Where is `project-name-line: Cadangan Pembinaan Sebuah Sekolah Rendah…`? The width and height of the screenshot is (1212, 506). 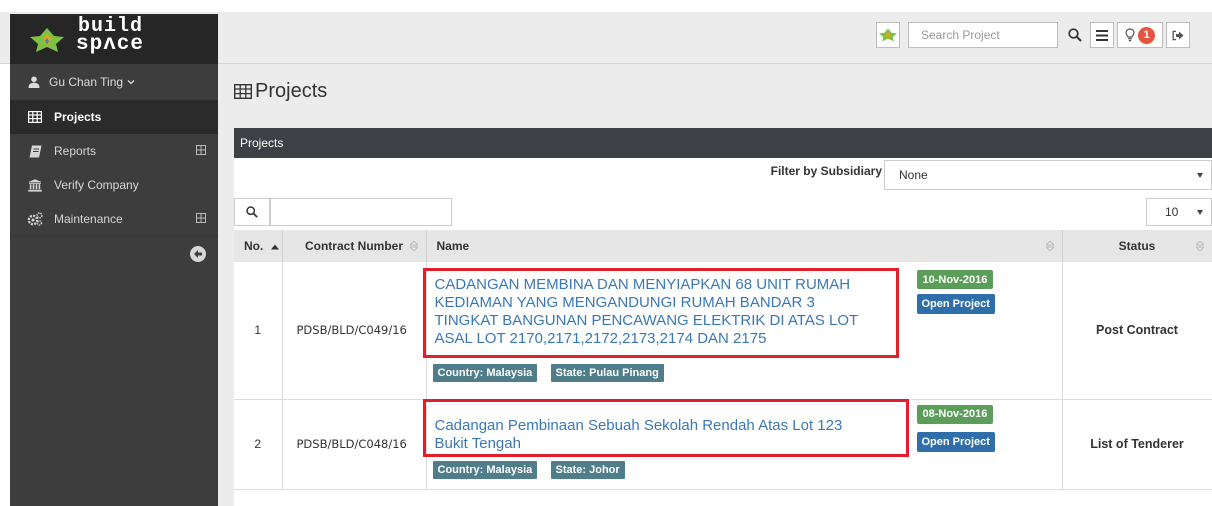
project-name-line: Cadangan Pembinaan Sebuah Sekolah Rendah… is located at coordinates (638, 425).